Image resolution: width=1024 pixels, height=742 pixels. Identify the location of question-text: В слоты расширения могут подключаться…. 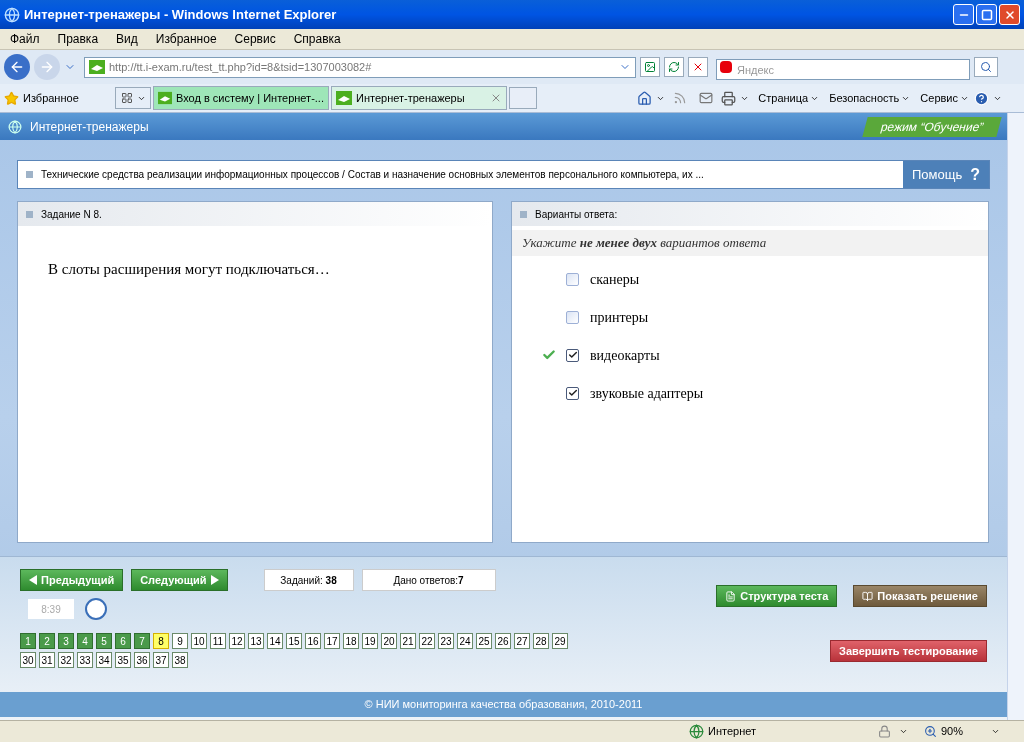
(189, 269).